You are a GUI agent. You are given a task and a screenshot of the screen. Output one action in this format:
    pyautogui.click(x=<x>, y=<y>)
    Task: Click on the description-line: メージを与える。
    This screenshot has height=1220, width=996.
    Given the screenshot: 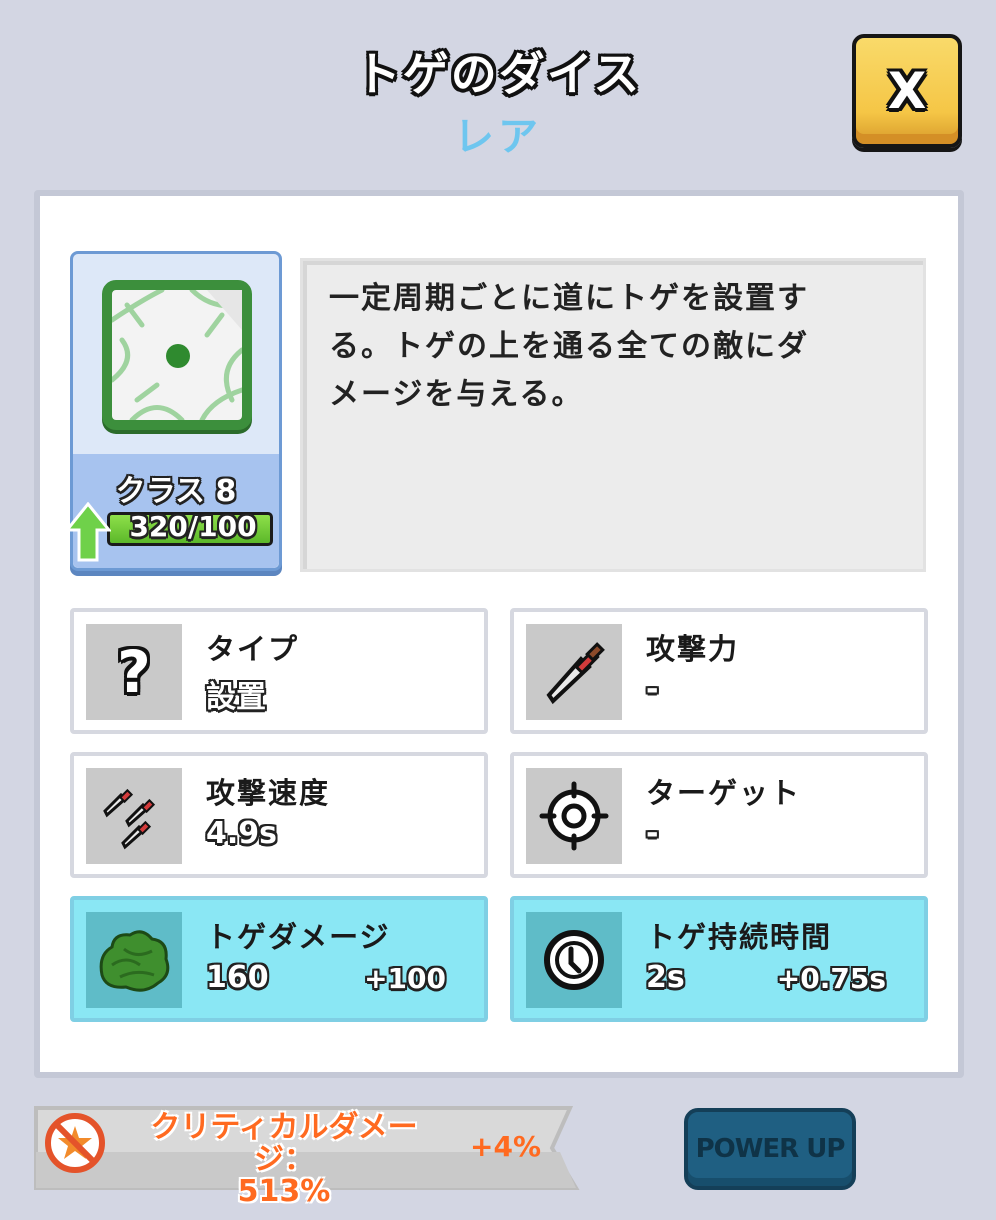 What is the action you would take?
    pyautogui.click(x=456, y=394)
    